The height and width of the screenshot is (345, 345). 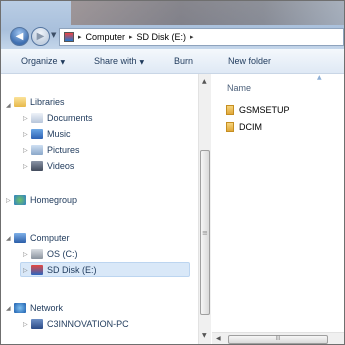 I want to click on nav-label: SD Disk (E:), so click(x=72, y=269).